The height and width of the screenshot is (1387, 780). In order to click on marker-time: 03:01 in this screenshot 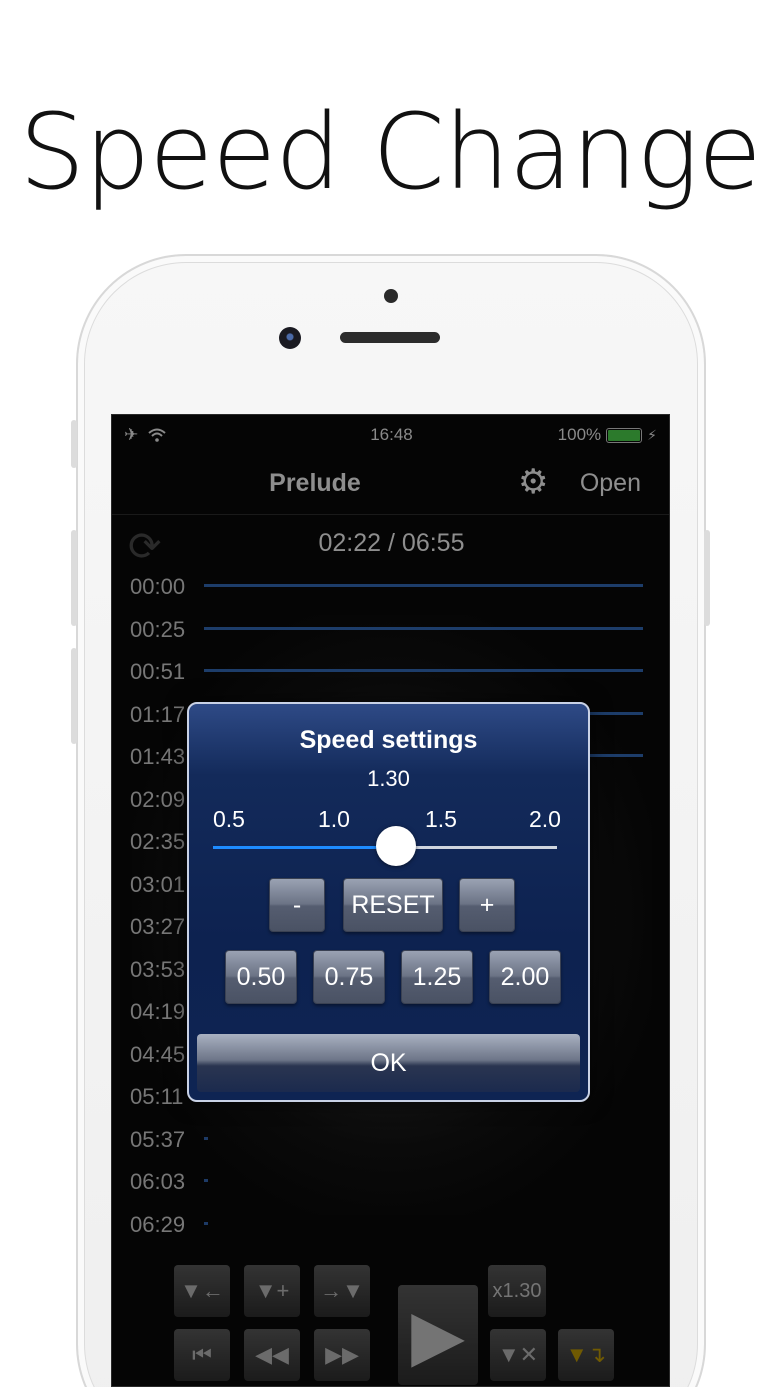, I will do `click(158, 884)`.